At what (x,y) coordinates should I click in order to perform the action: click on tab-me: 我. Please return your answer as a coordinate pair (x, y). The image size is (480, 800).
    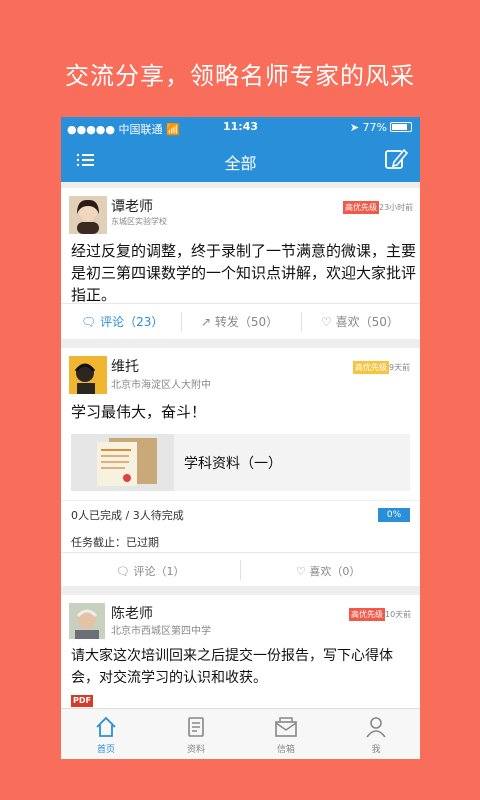
    Looking at the image, I should click on (375, 734).